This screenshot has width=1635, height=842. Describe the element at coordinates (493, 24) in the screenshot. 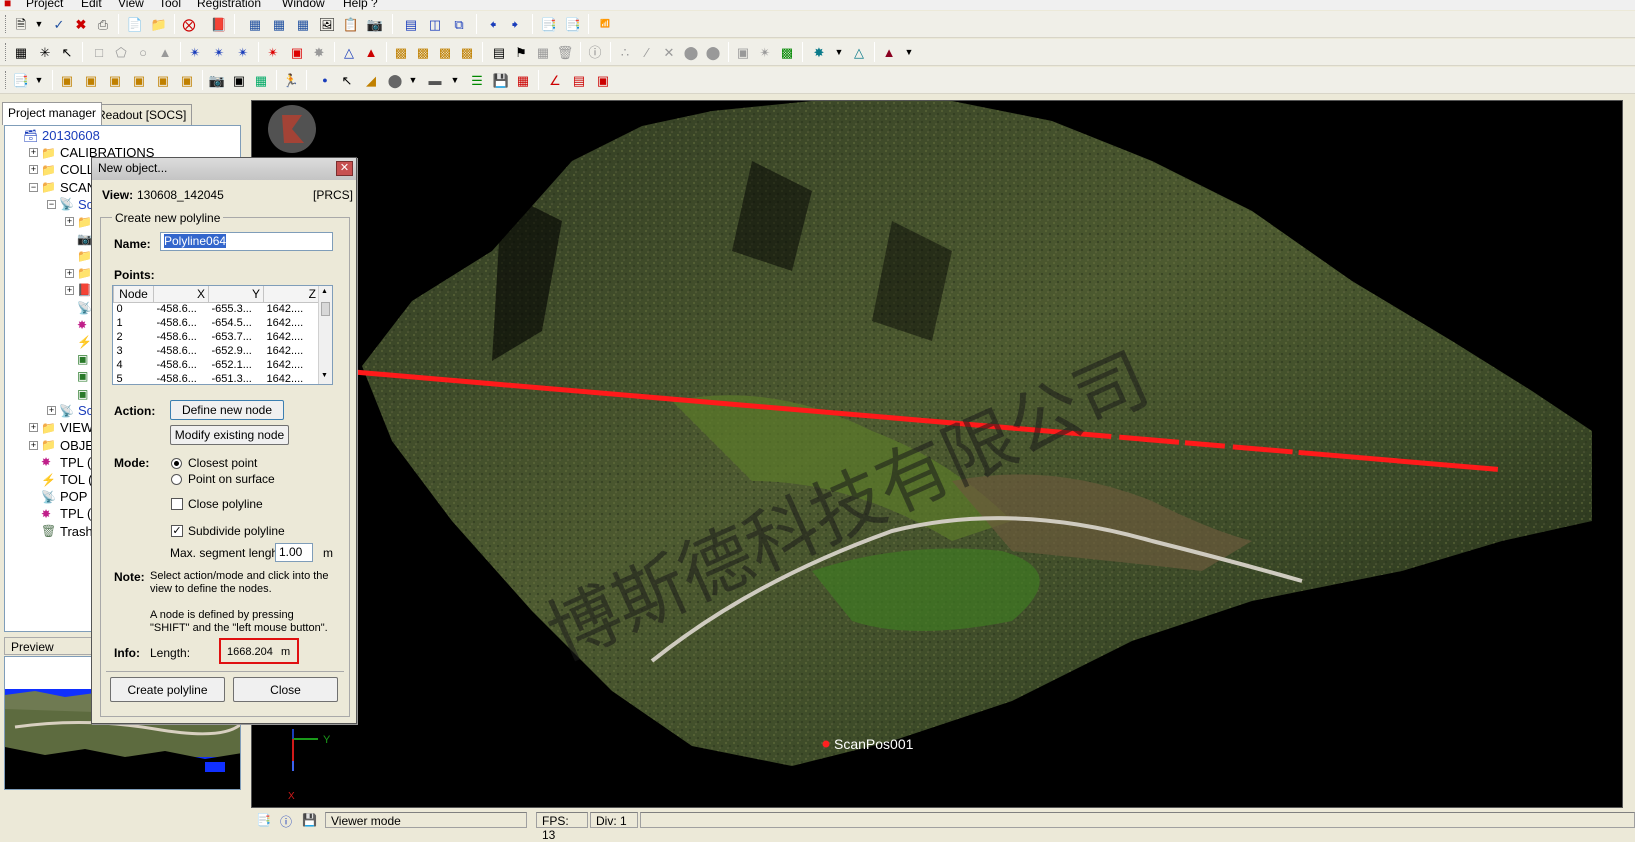

I see `arrow-left-icon: 🠸` at that location.